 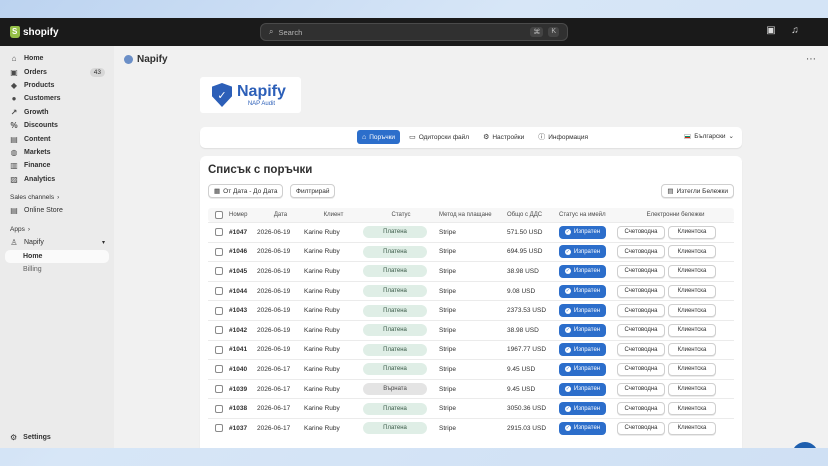 I want to click on napify-app-icon, so click(x=128, y=59).